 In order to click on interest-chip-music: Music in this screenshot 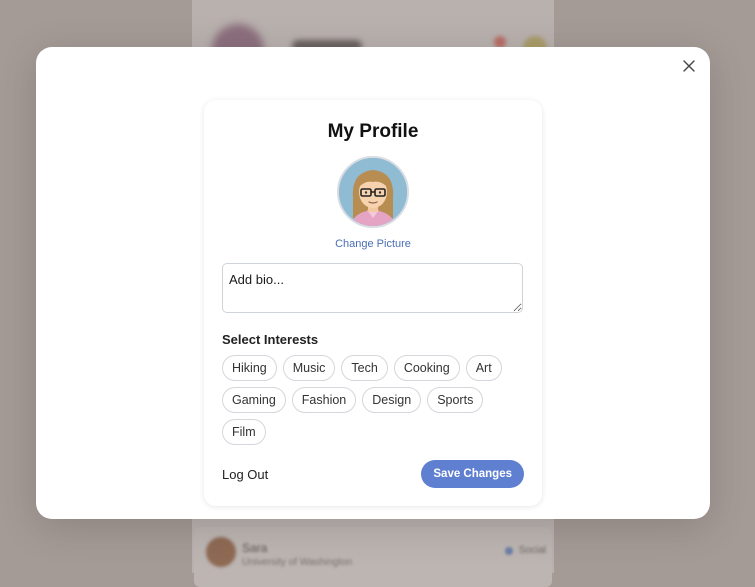, I will do `click(309, 368)`.